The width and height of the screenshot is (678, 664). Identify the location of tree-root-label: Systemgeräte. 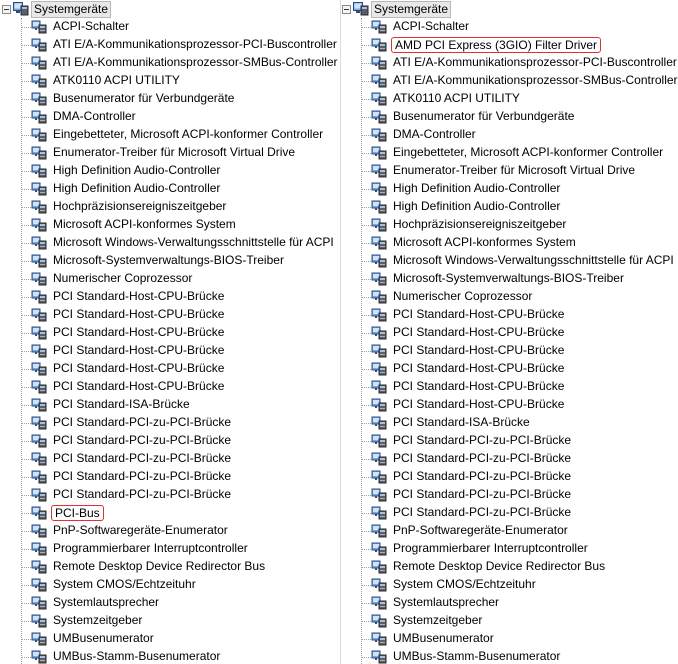
(411, 9).